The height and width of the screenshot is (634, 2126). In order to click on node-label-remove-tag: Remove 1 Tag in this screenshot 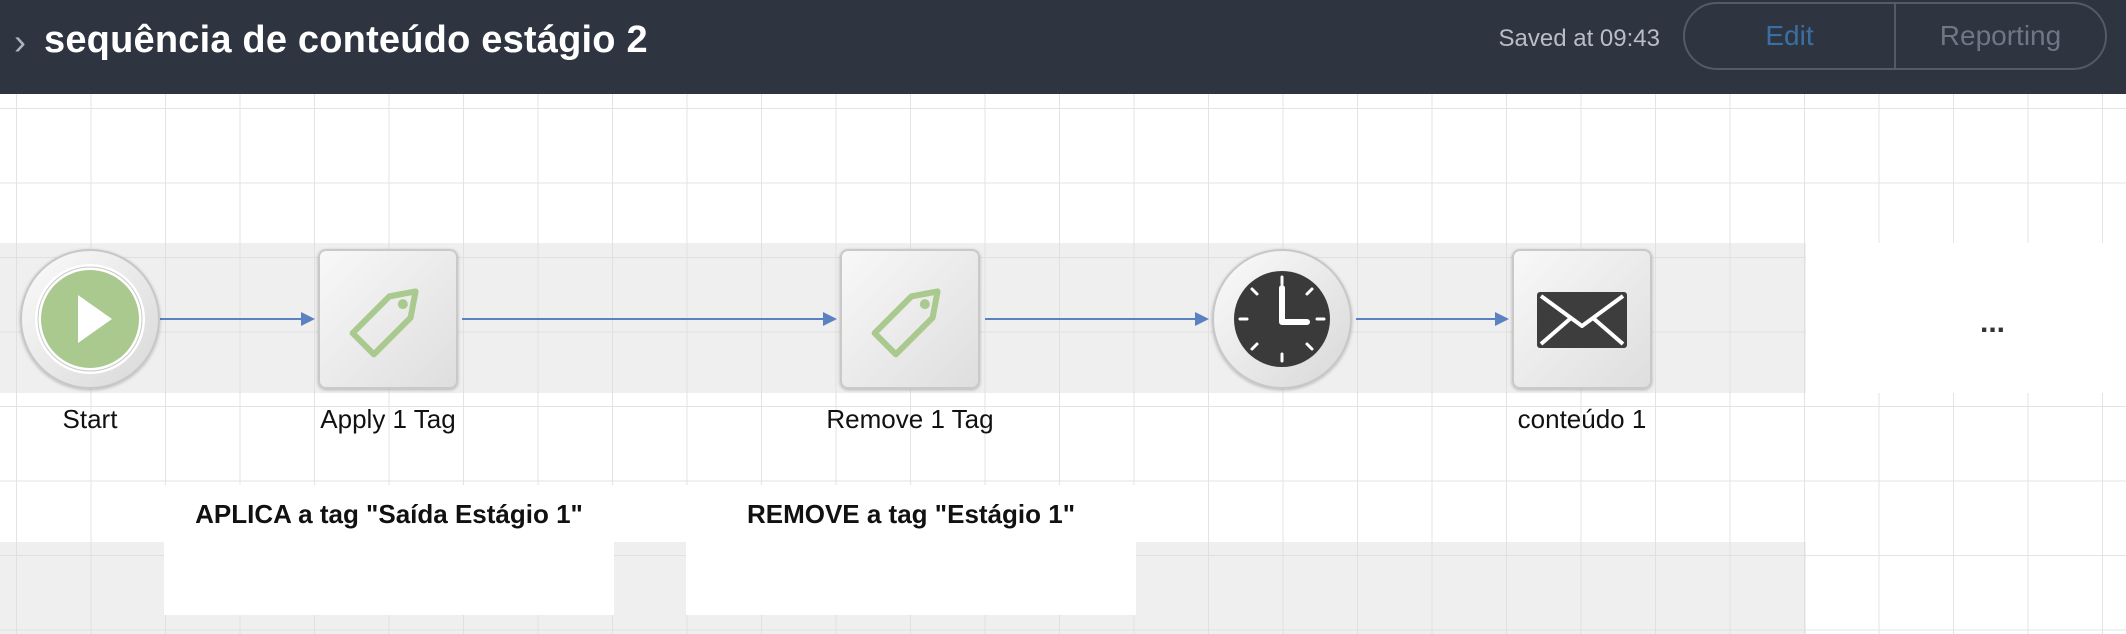, I will do `click(910, 419)`.